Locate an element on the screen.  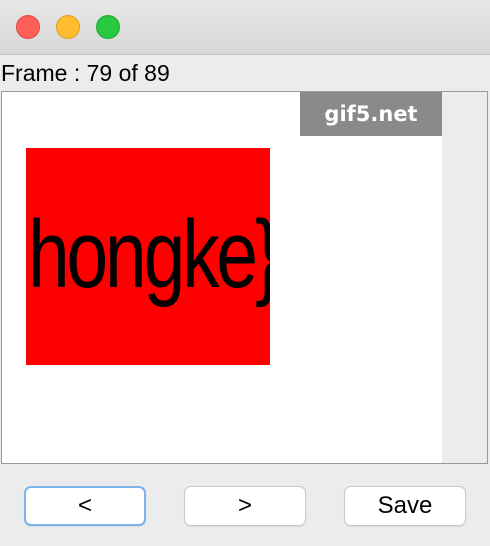
frame-counter-label: Frame : 79 of 89 is located at coordinates (85, 73).